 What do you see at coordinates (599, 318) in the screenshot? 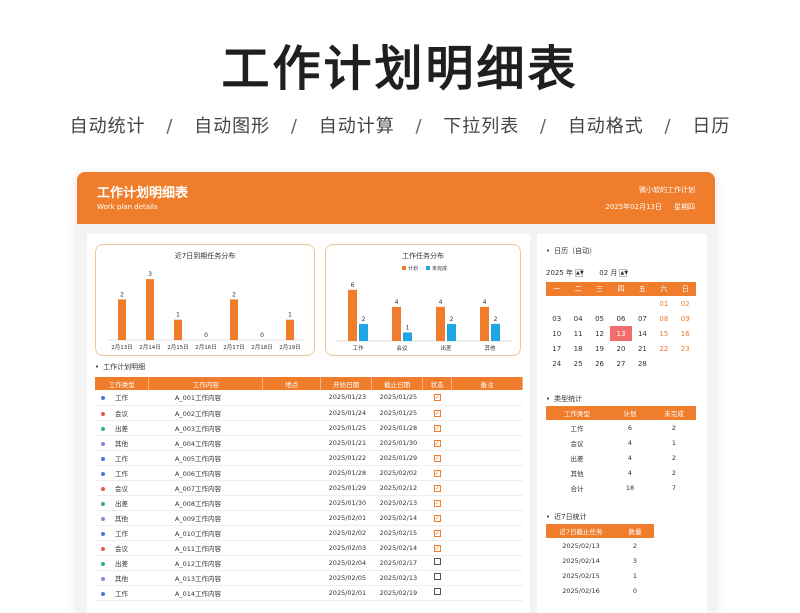
I see `calendar-day: 05` at bounding box center [599, 318].